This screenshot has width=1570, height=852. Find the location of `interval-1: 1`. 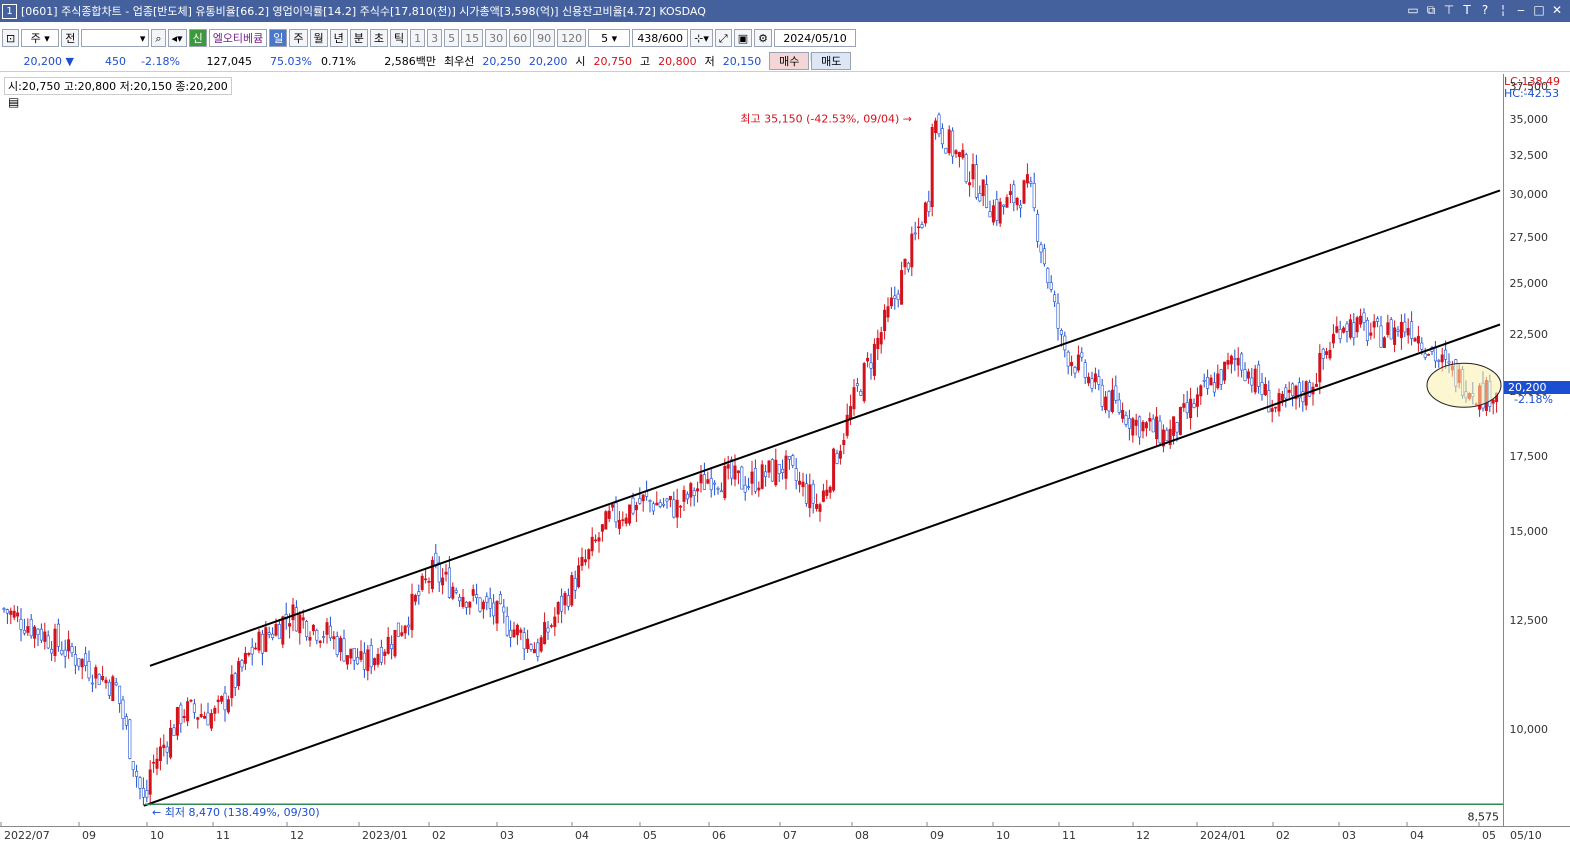

interval-1: 1 is located at coordinates (418, 38).